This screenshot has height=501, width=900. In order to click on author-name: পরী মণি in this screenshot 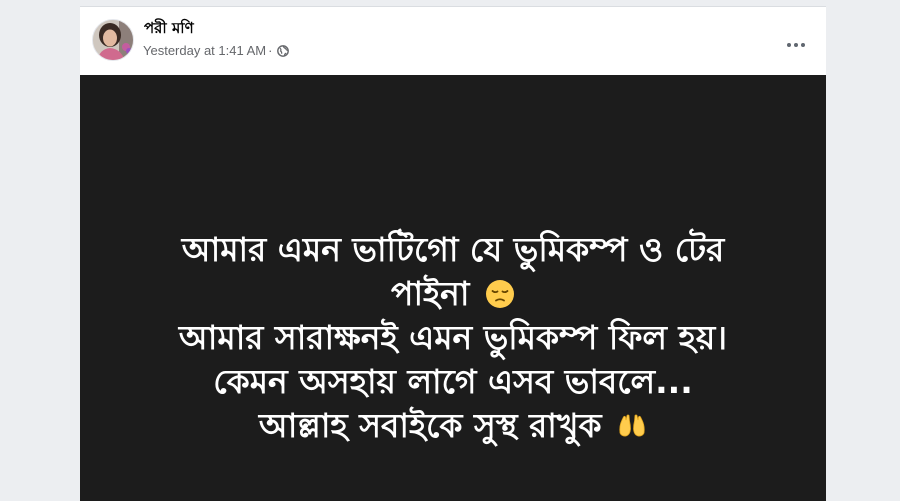, I will do `click(169, 28)`.